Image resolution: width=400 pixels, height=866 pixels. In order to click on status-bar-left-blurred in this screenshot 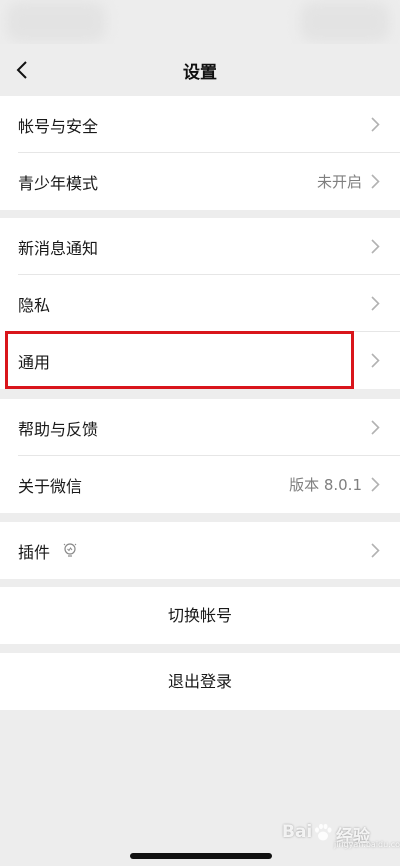, I will do `click(56, 22)`.